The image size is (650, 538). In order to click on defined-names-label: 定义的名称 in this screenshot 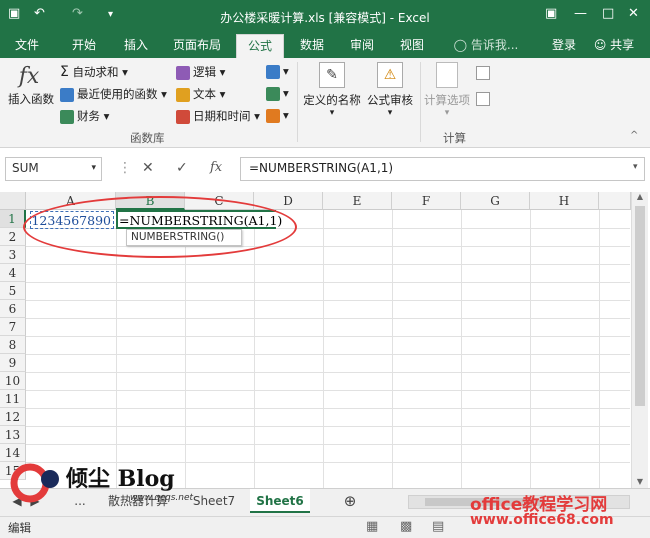, I will do `click(332, 100)`.